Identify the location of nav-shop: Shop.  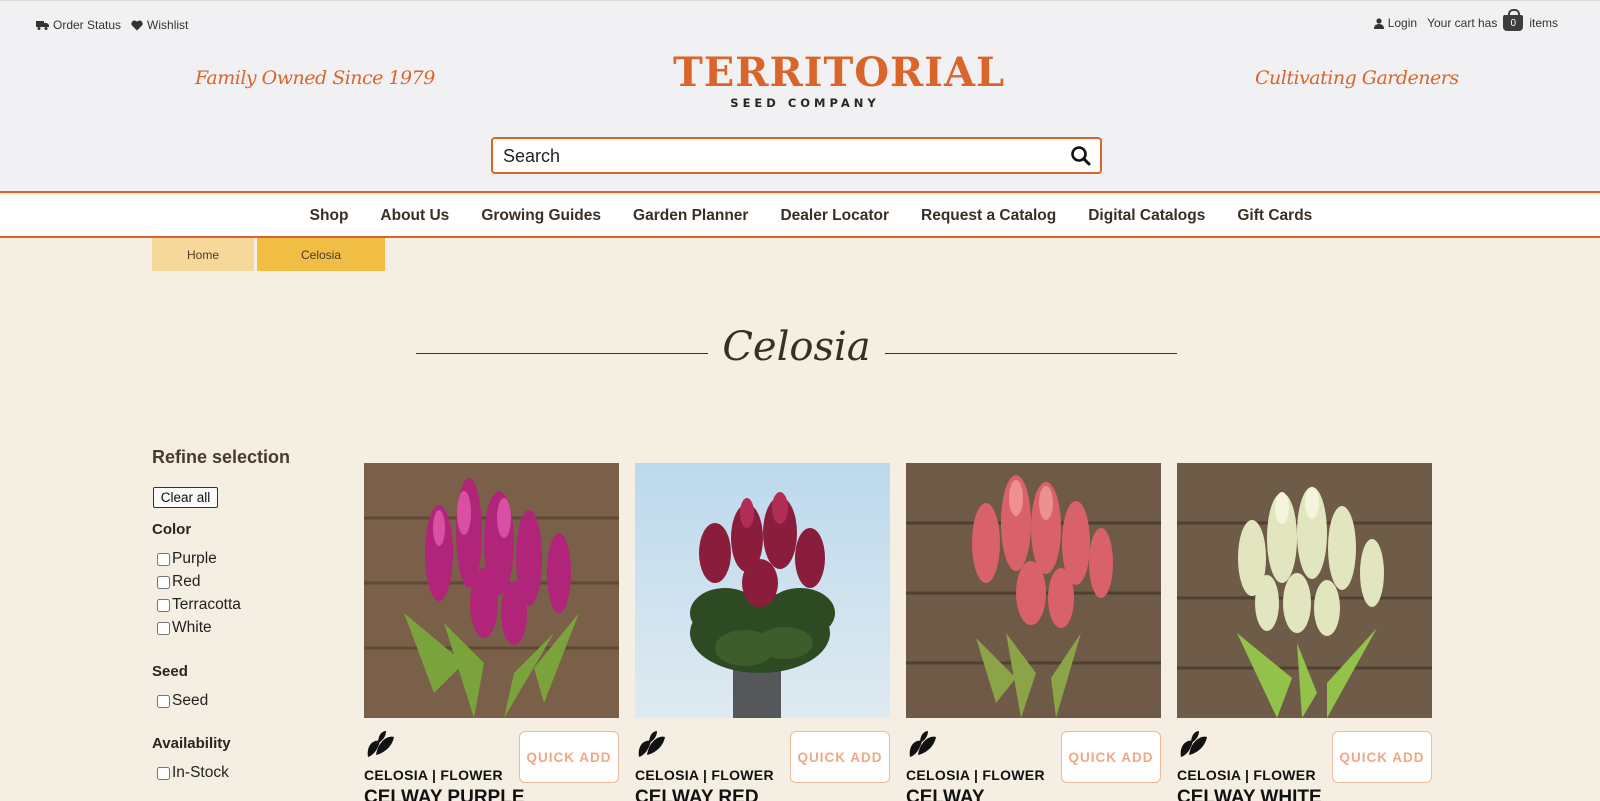
(329, 216).